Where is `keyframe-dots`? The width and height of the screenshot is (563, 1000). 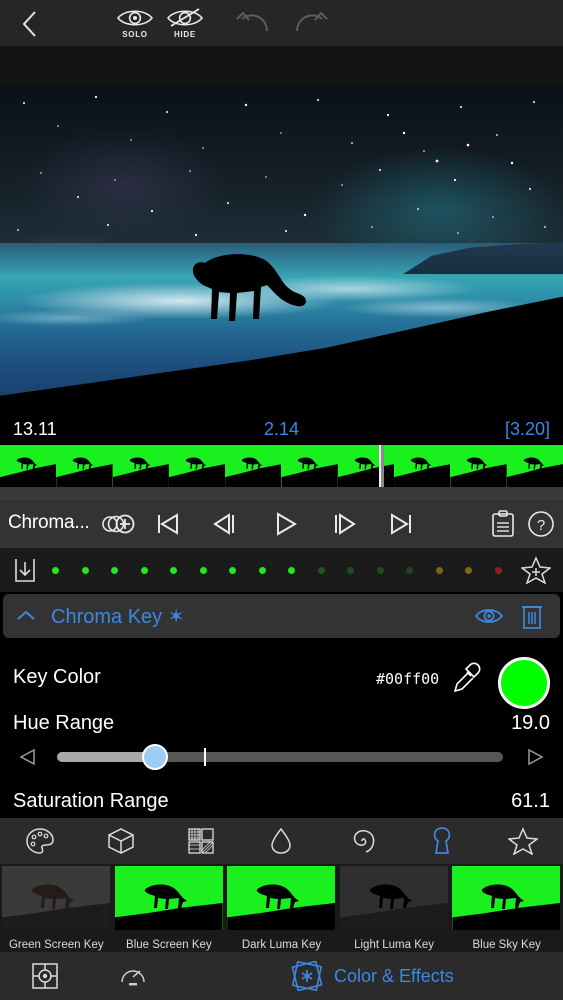
keyframe-dots is located at coordinates (277, 570).